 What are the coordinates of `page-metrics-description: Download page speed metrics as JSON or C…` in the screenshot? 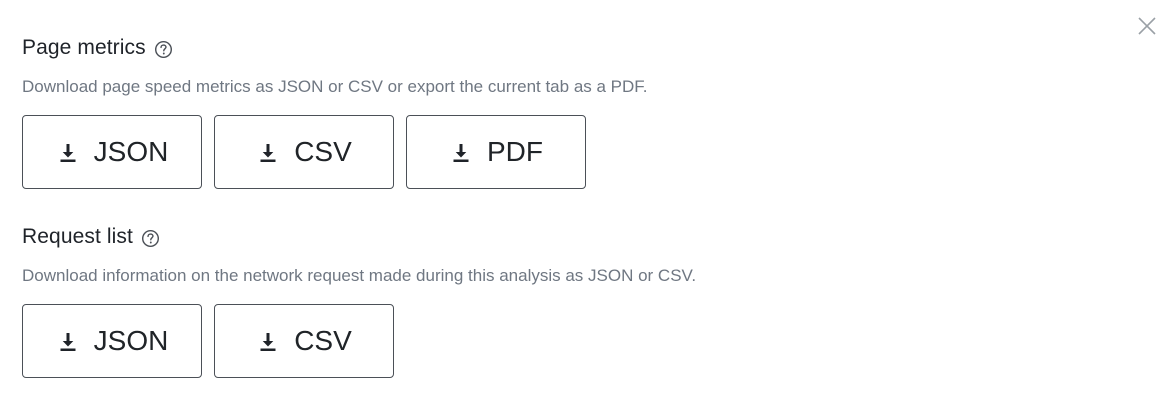 It's located at (335, 86).